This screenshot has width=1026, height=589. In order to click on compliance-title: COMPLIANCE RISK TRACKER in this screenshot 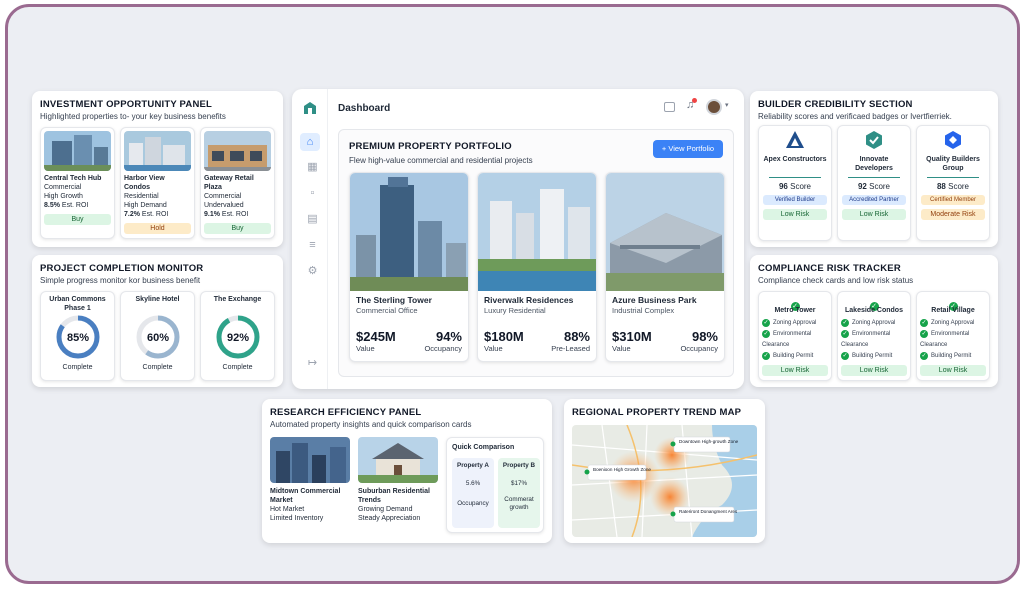, I will do `click(829, 268)`.